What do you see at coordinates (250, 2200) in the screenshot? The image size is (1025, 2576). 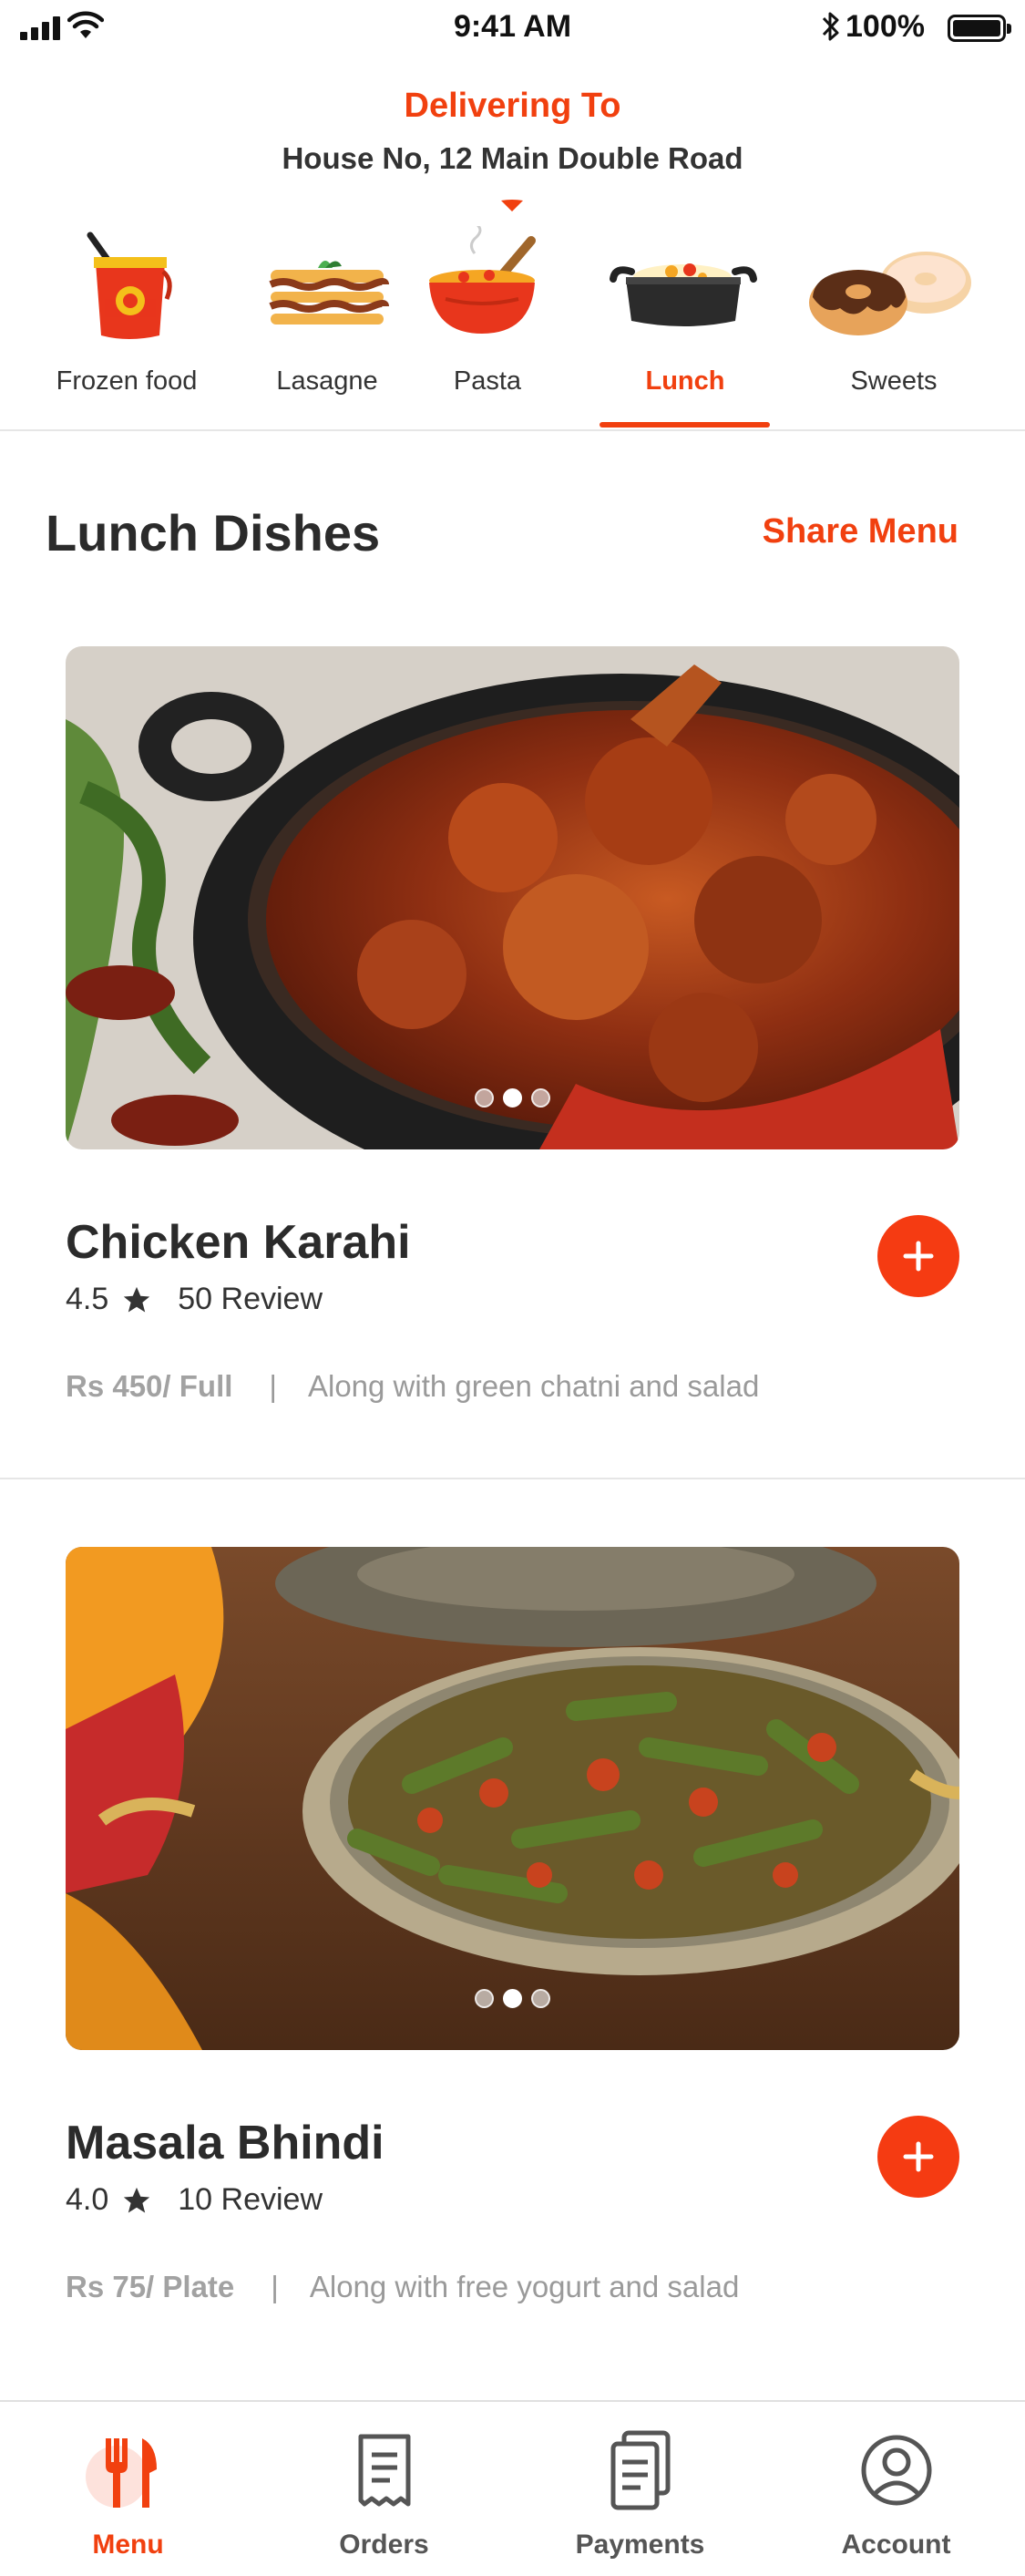 I see `review-count: 10 Review` at bounding box center [250, 2200].